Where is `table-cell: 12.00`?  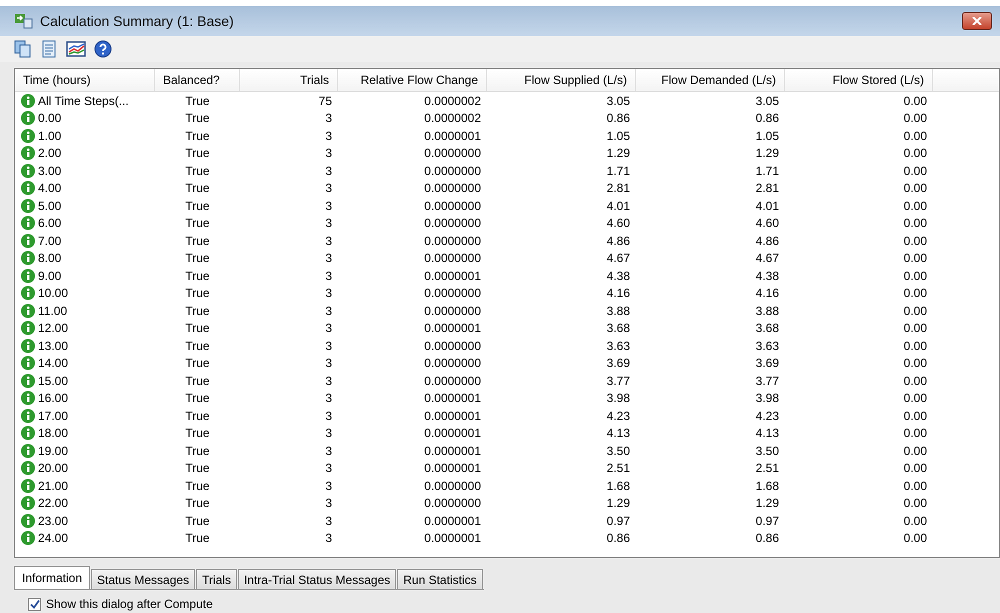
table-cell: 12.00 is located at coordinates (53, 328).